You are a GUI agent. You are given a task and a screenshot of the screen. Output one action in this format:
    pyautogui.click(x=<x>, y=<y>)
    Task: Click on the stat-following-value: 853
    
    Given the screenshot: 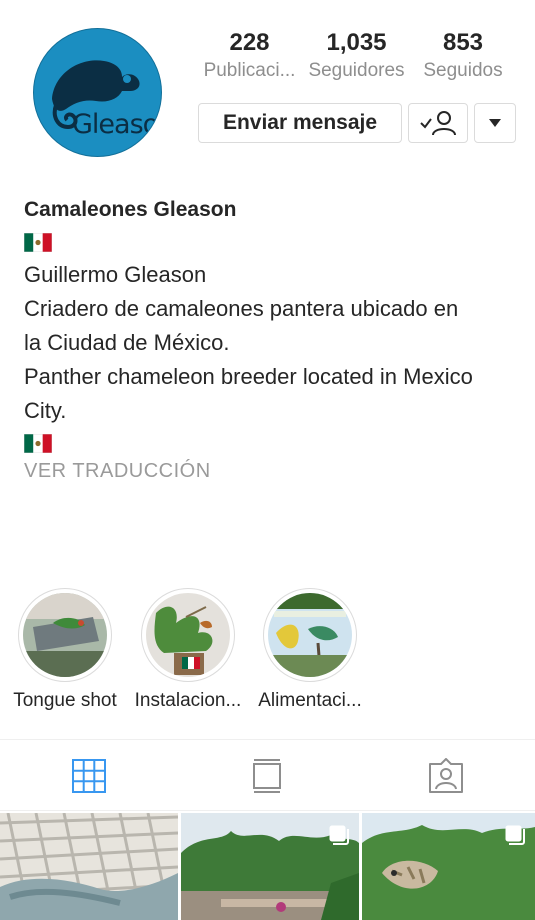 What is the action you would take?
    pyautogui.click(x=463, y=42)
    